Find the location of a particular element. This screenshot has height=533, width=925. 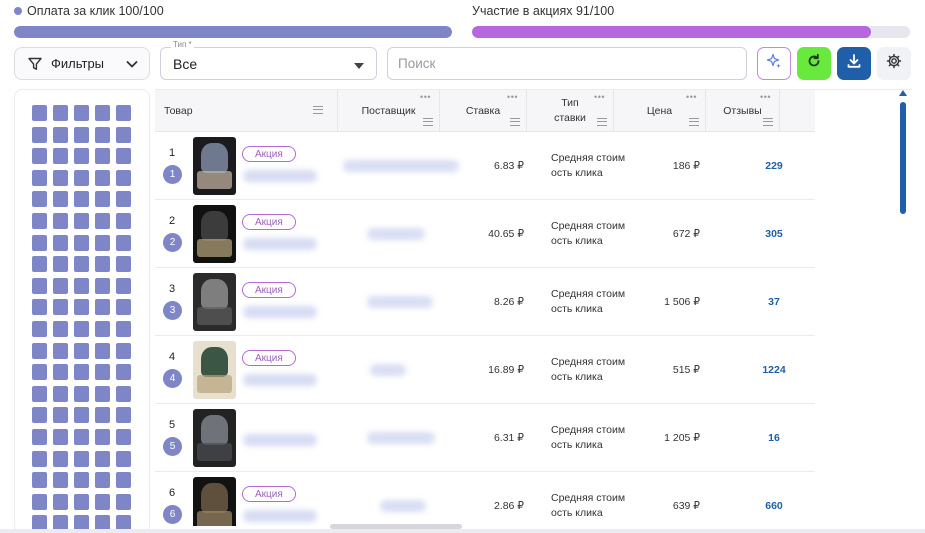

refresh-button is located at coordinates (814, 63).